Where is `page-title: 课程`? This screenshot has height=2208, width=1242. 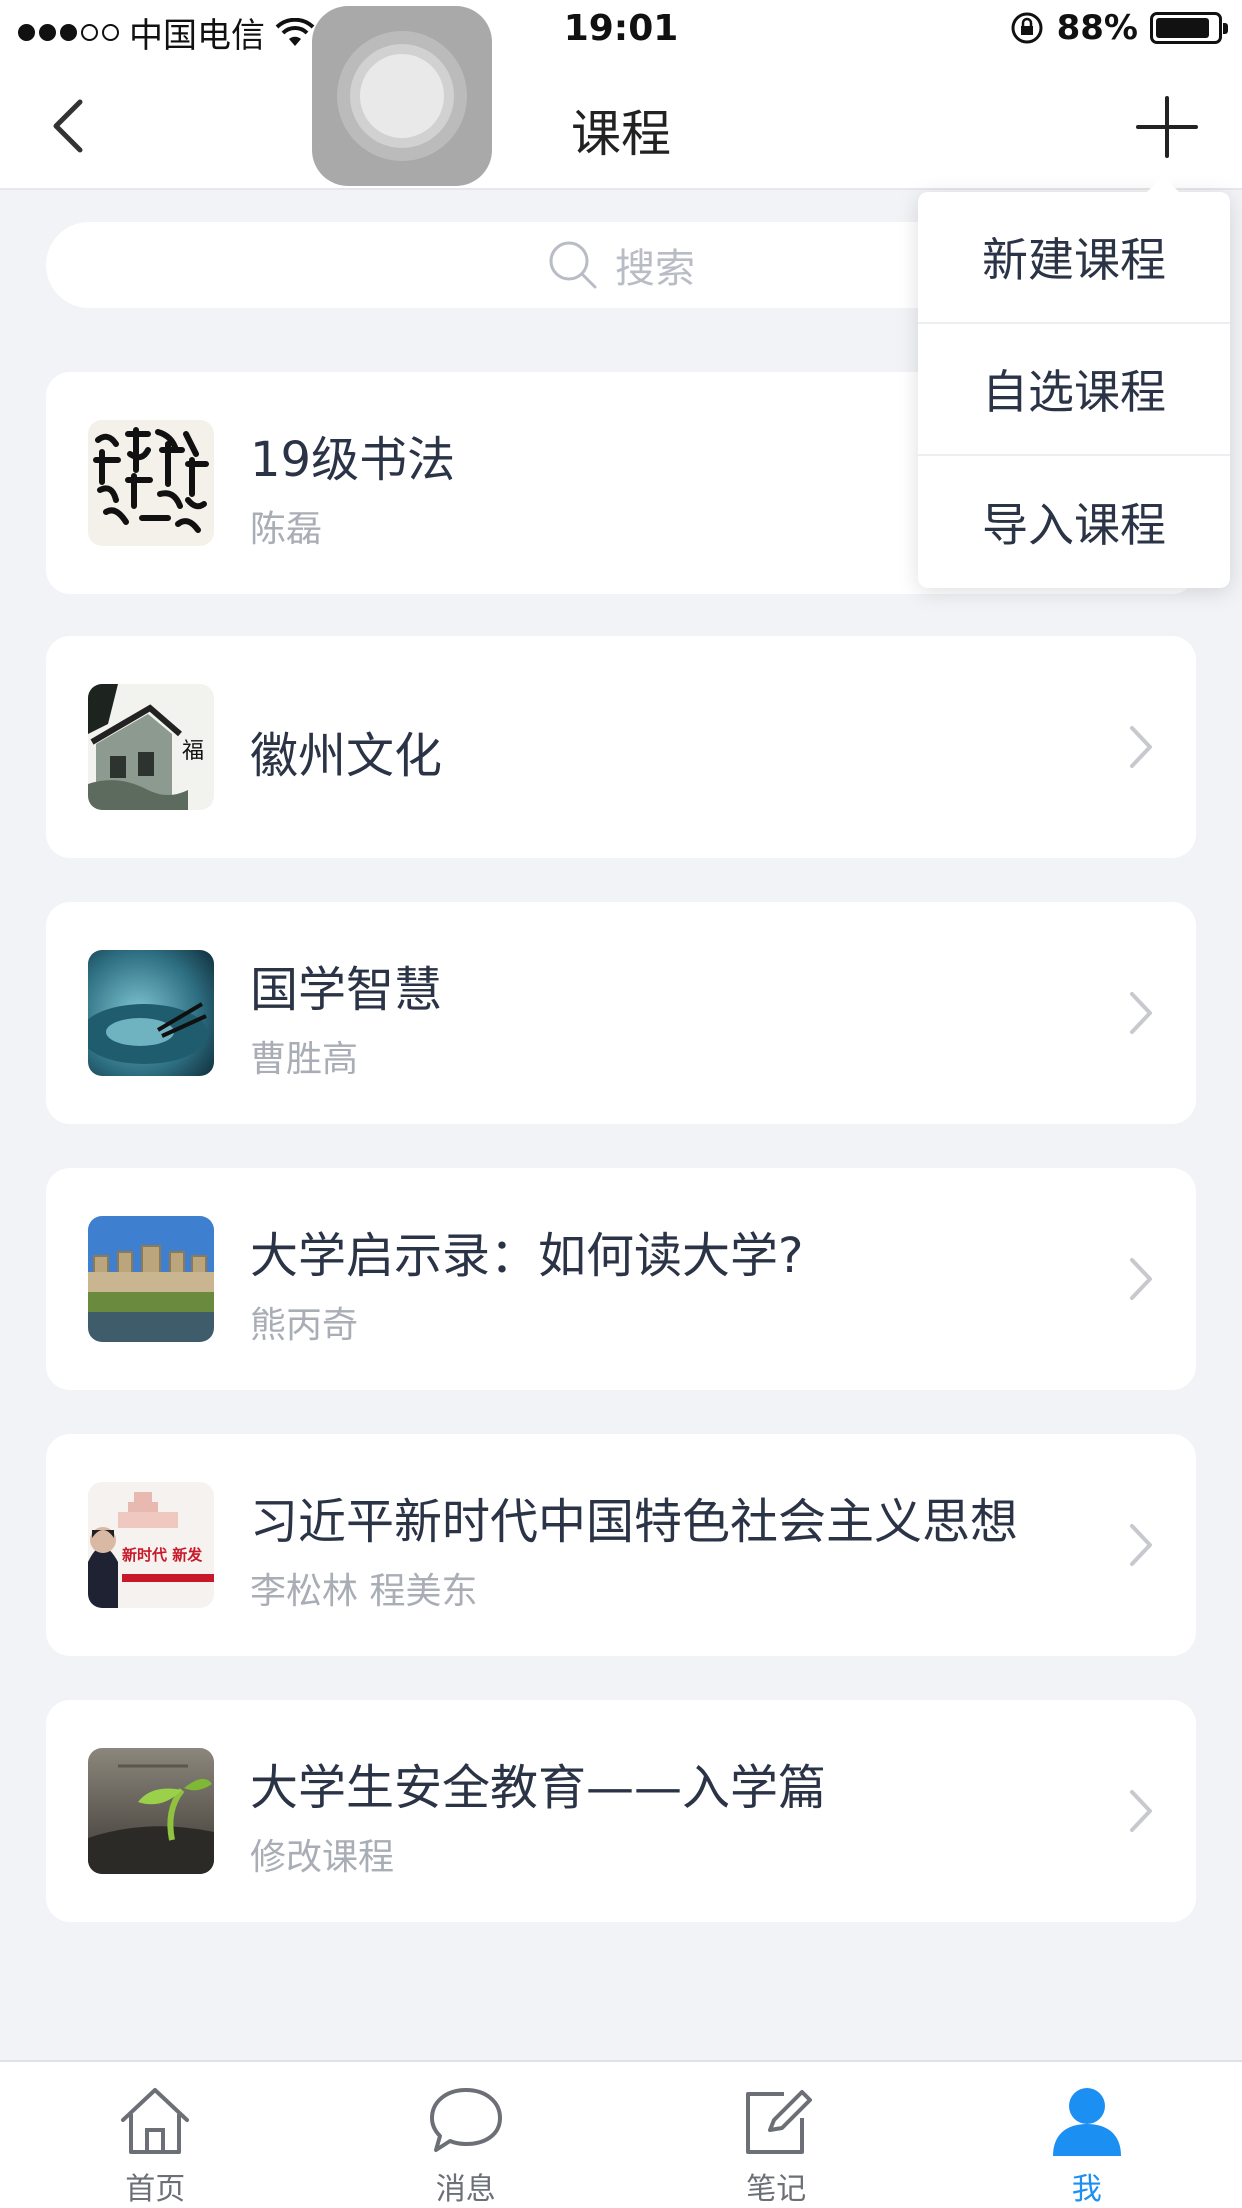
page-title: 课程 is located at coordinates (621, 134).